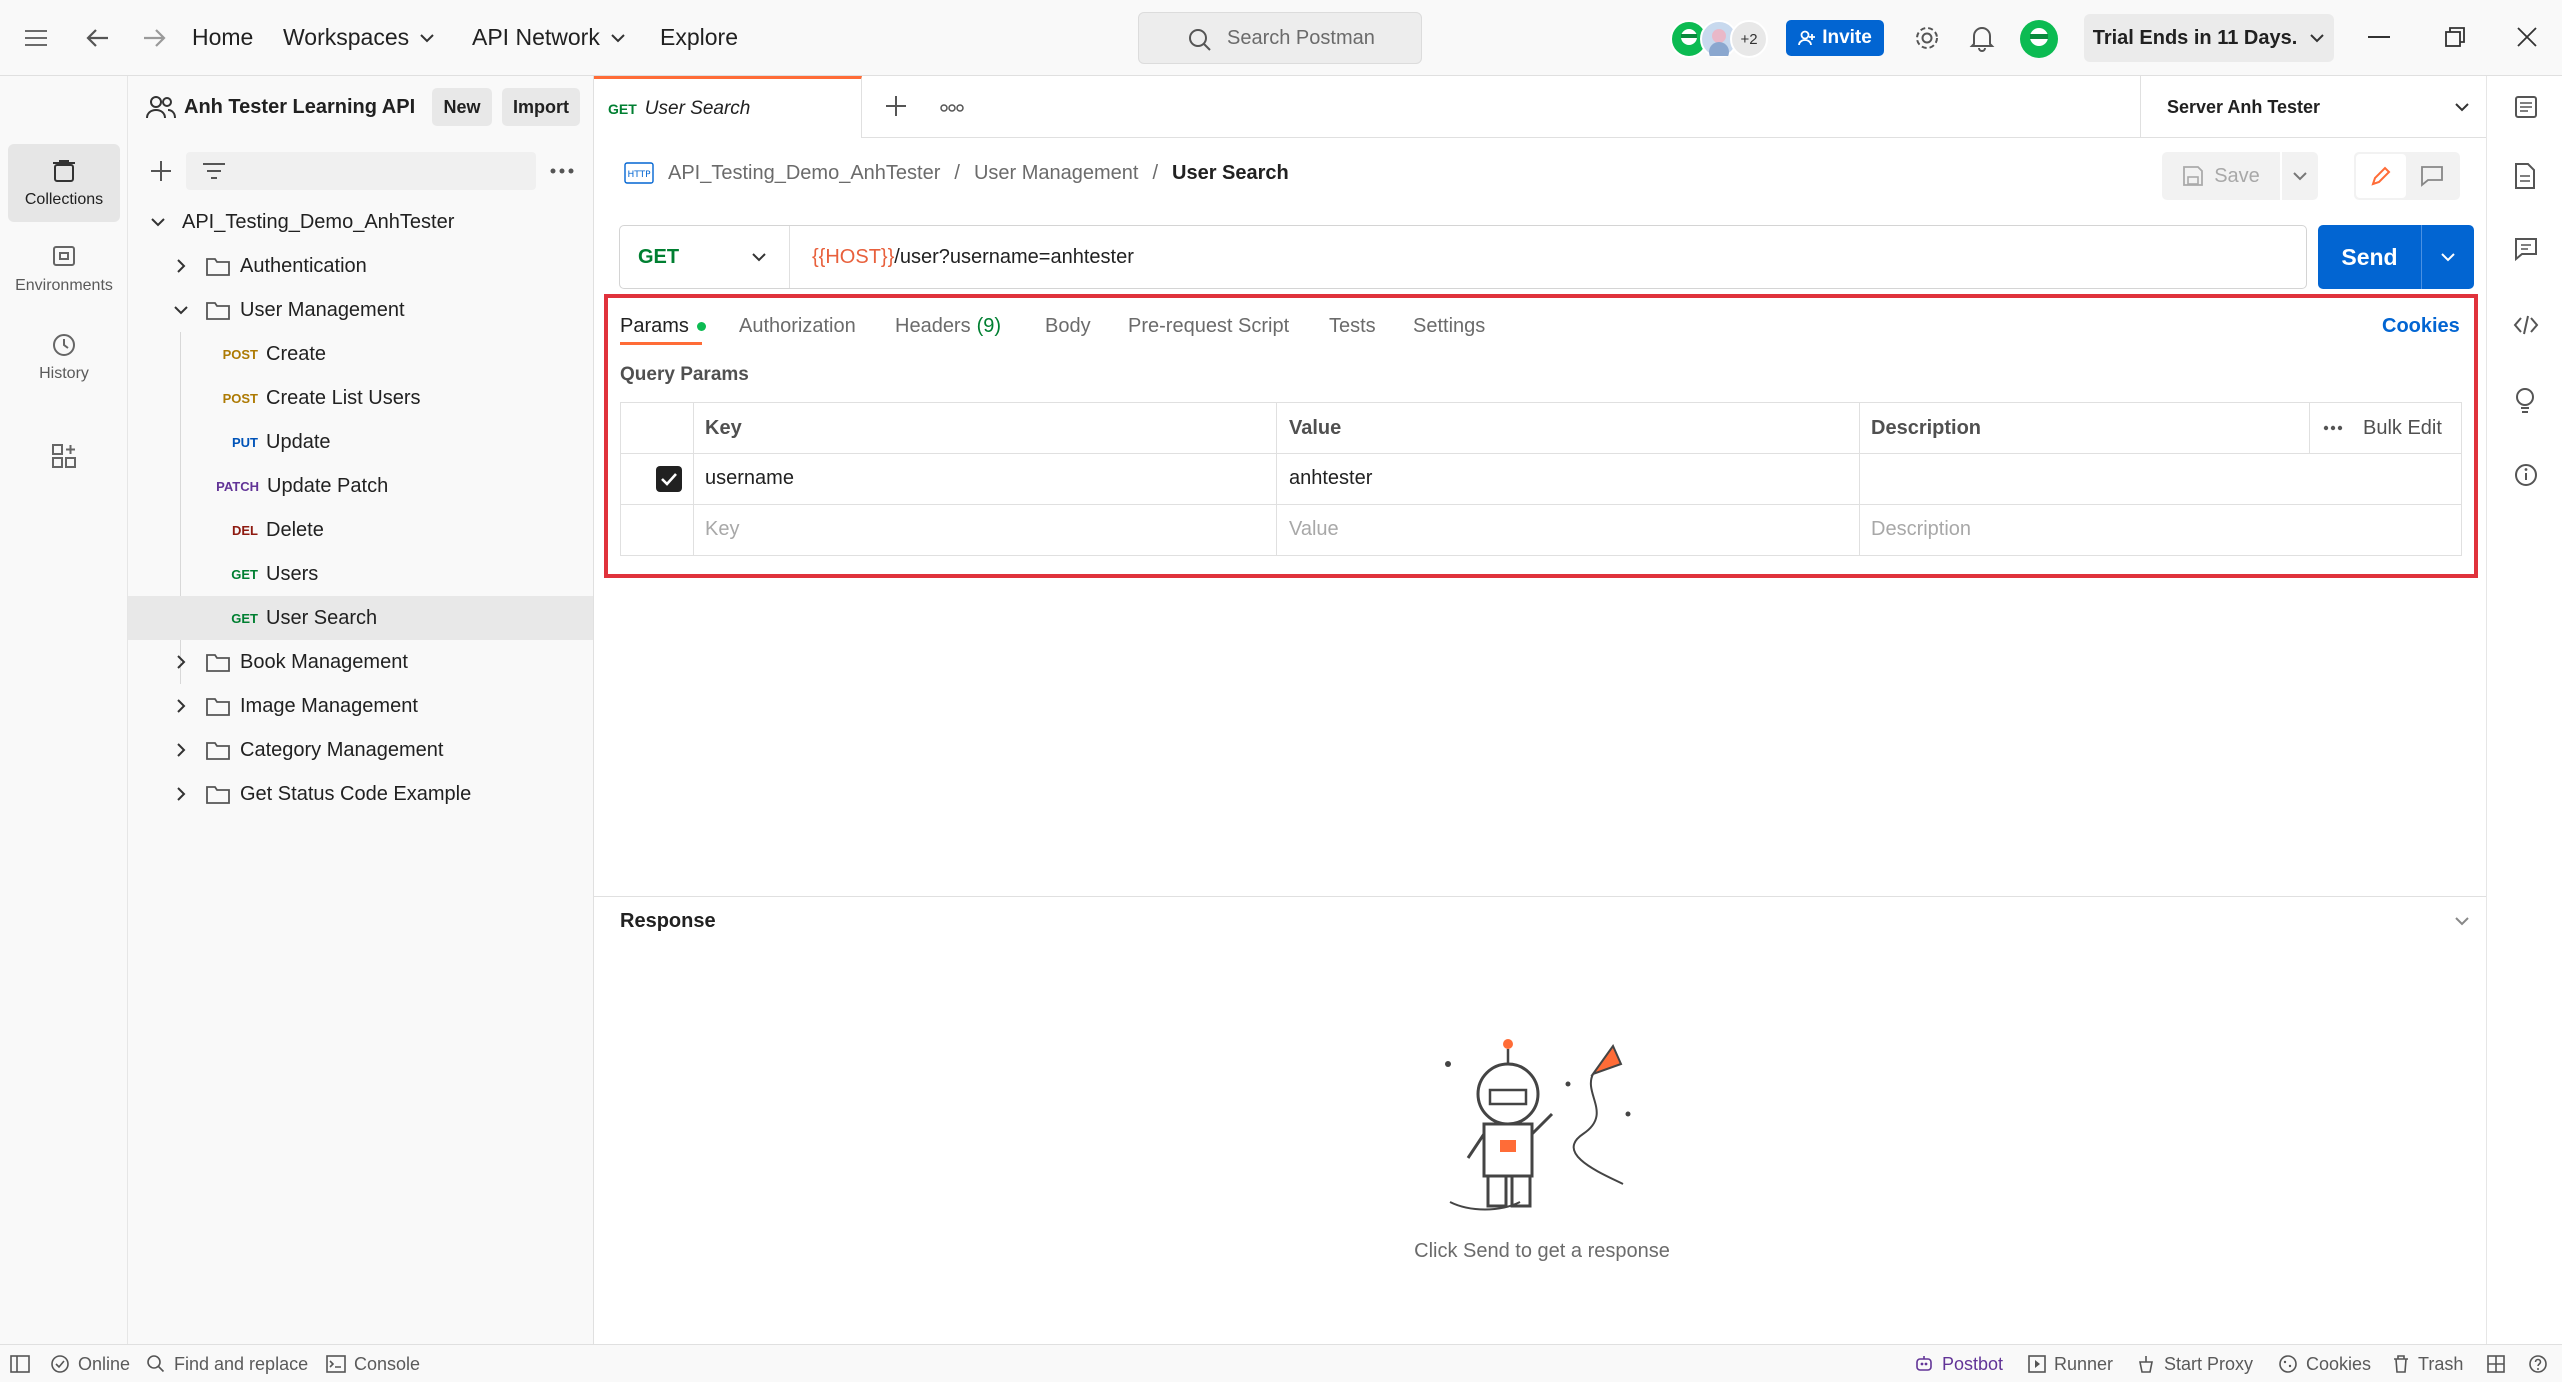 The width and height of the screenshot is (2562, 1382). What do you see at coordinates (360, 662) in the screenshot?
I see `folder-row: Book Management` at bounding box center [360, 662].